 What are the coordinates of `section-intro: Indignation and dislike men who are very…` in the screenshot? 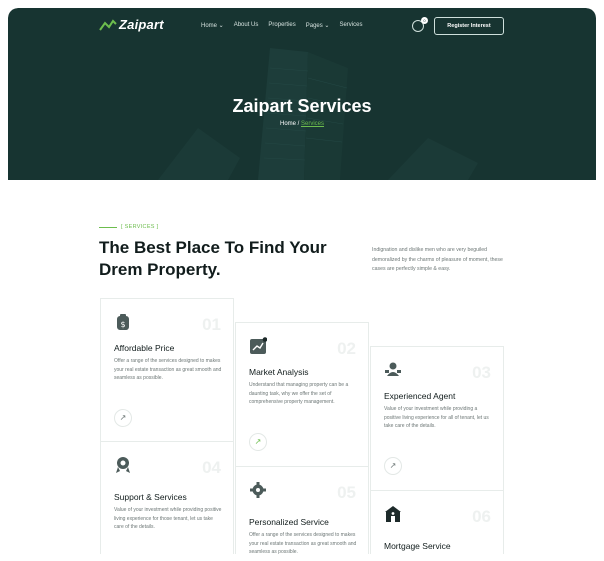 It's located at (437, 259).